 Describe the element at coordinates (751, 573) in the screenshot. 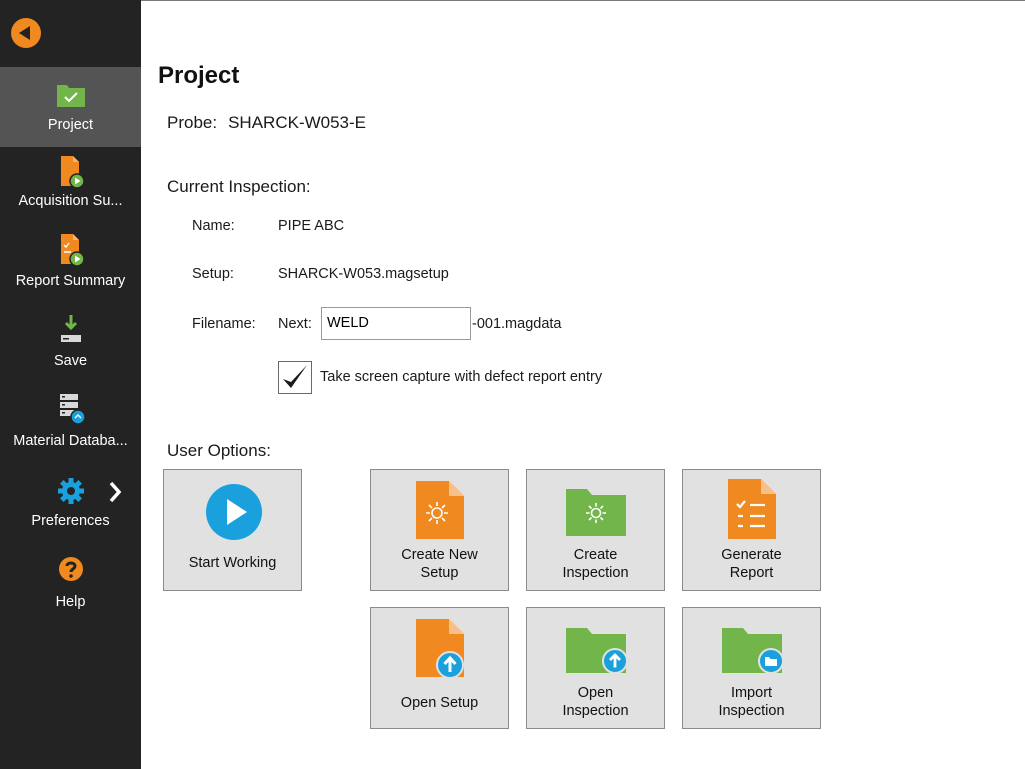

I see `generate-report-label-line2: Report` at that location.